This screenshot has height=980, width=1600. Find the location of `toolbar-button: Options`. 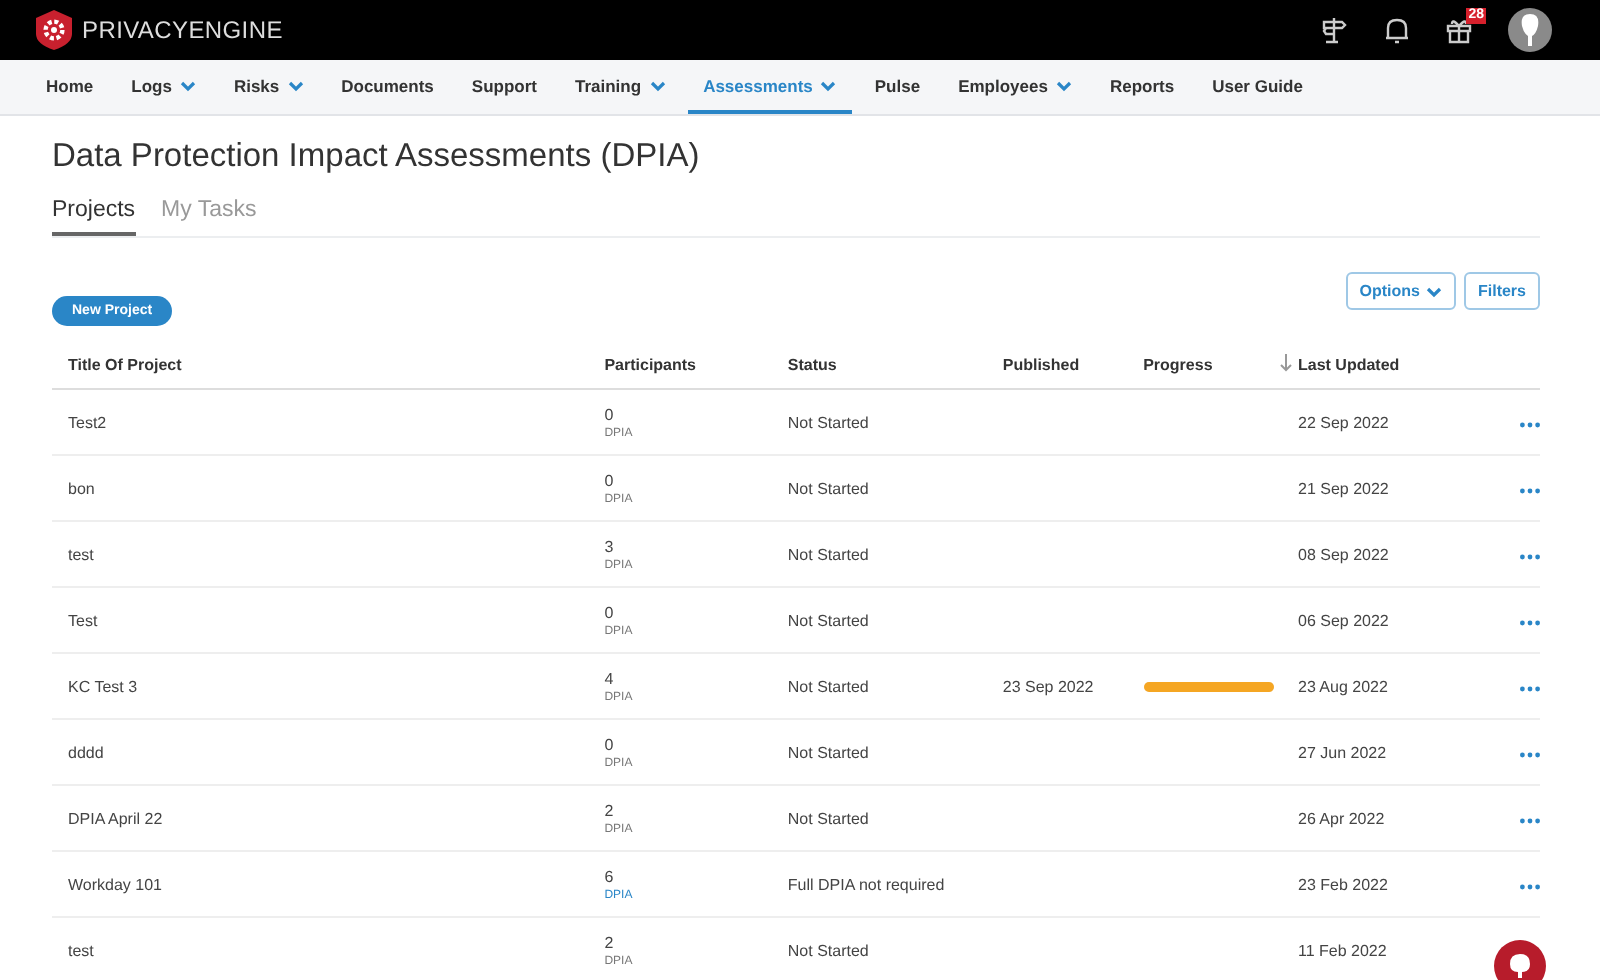

toolbar-button: Options is located at coordinates (1400, 291).